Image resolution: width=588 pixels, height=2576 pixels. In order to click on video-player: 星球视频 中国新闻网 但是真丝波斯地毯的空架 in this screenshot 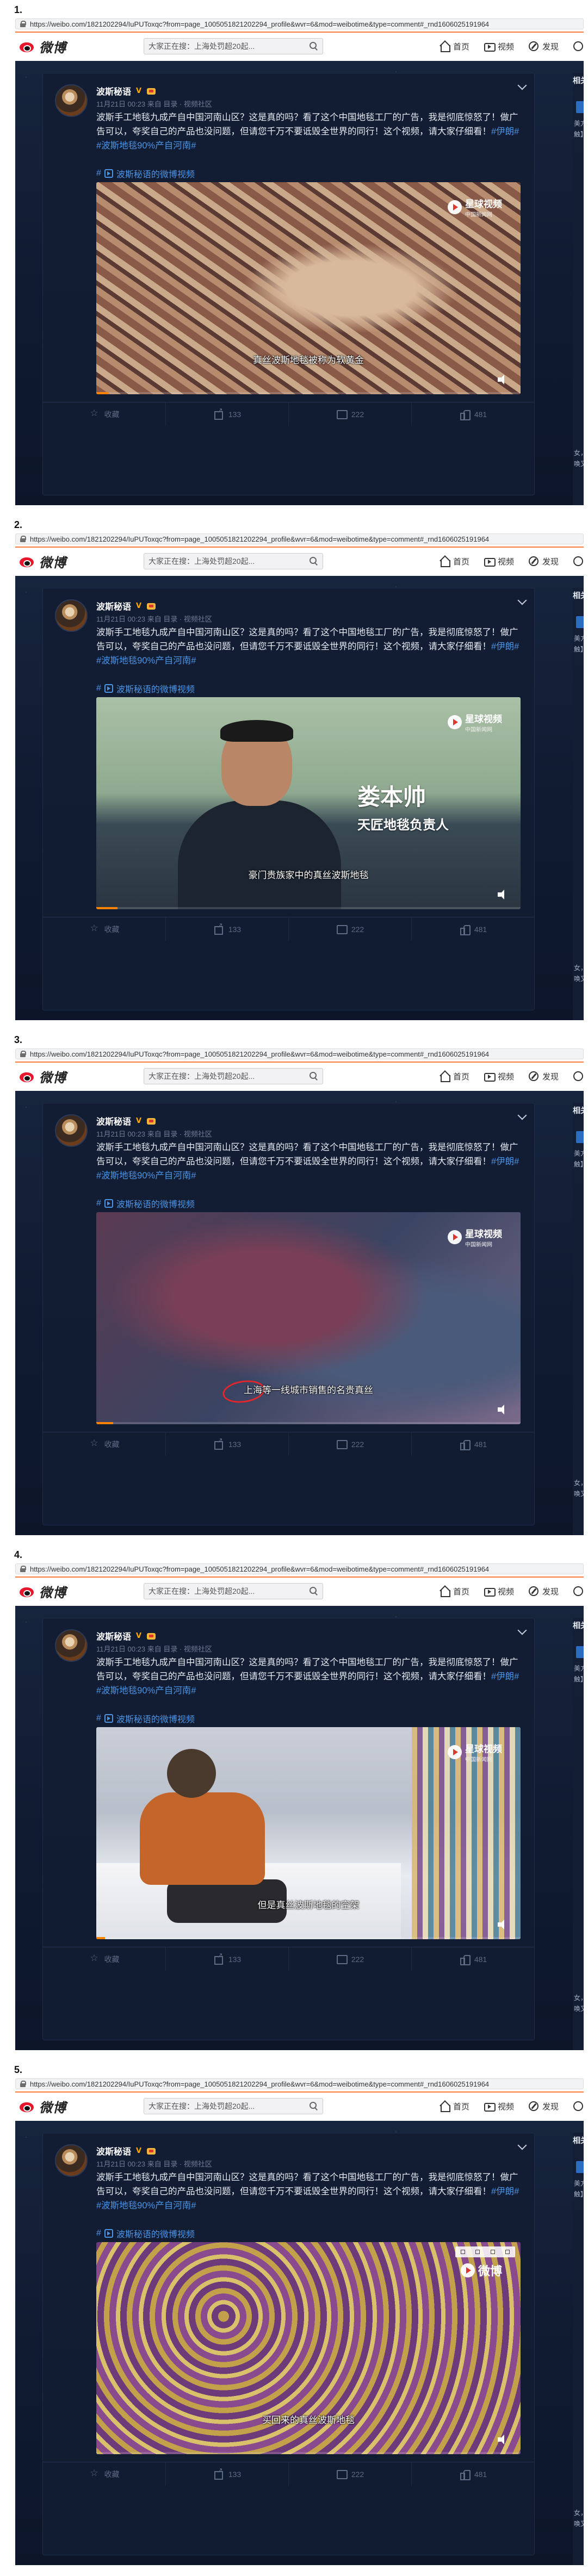, I will do `click(309, 1833)`.